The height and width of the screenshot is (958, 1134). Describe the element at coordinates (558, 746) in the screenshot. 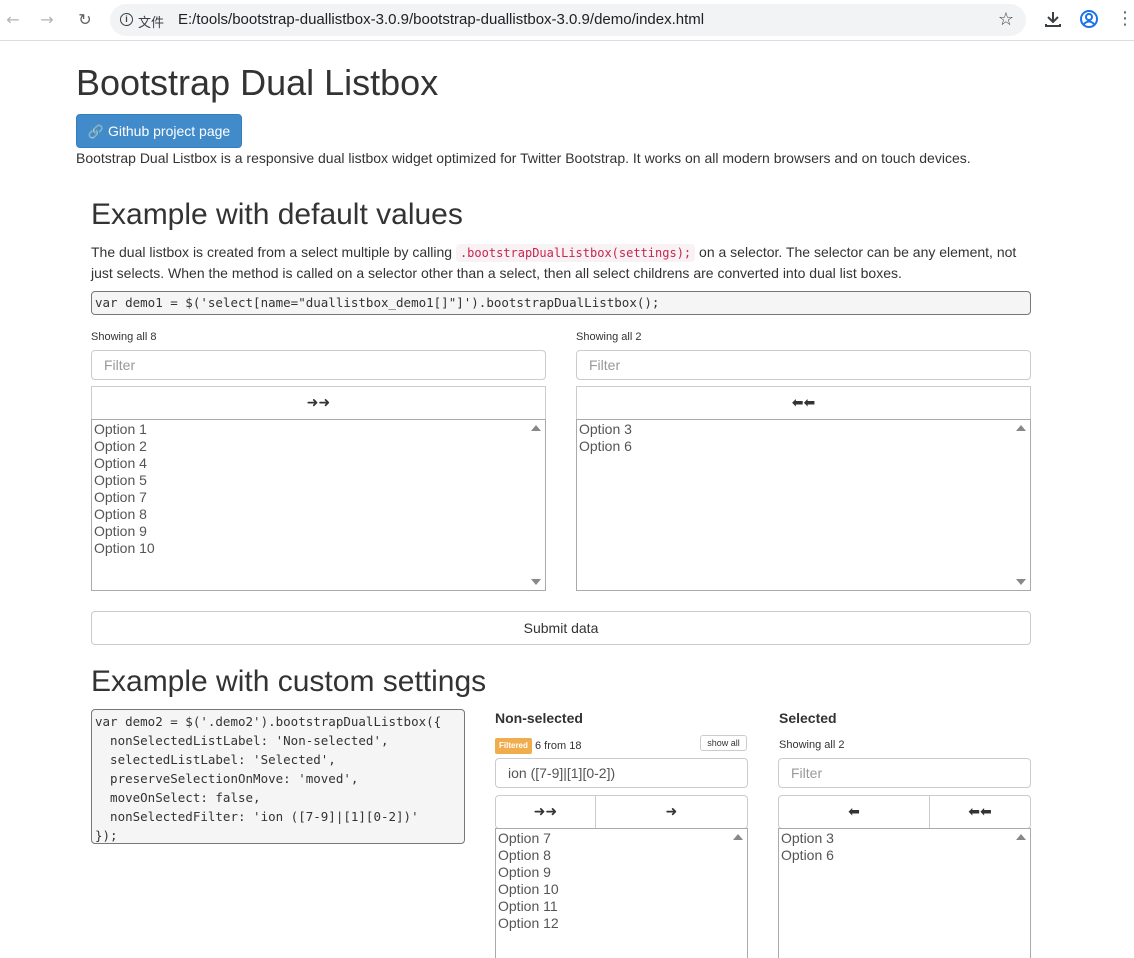

I see `demo2-nonselected-info: 6 from 18` at that location.